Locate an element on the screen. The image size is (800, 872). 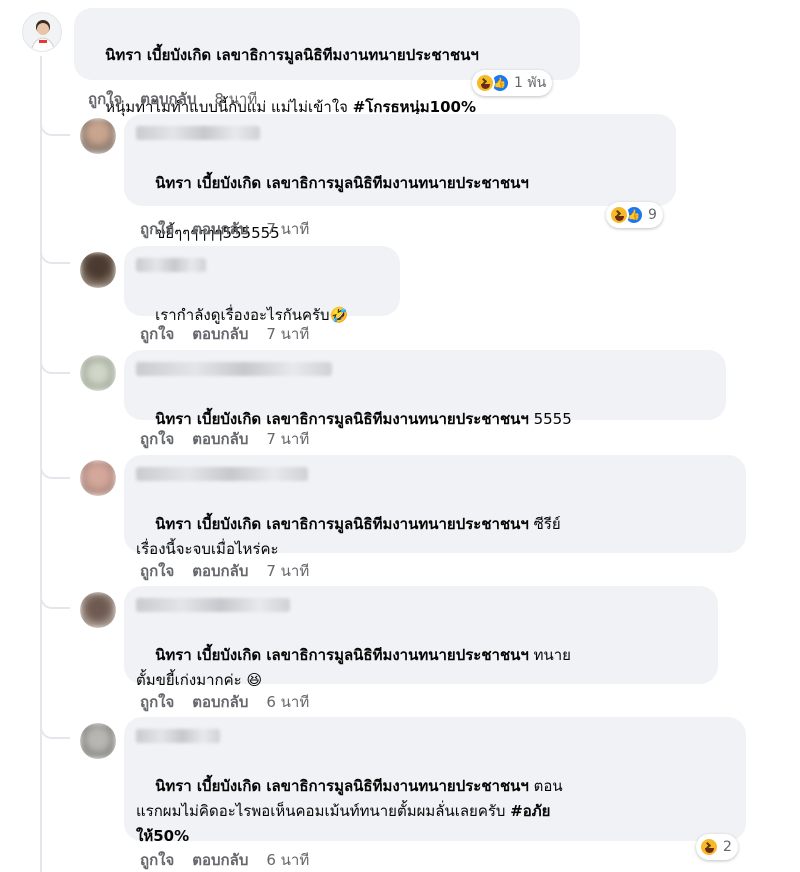
reply-bubble: เรากำลังดูเรื่องอะไรกันครับ🤣 is located at coordinates (262, 285).